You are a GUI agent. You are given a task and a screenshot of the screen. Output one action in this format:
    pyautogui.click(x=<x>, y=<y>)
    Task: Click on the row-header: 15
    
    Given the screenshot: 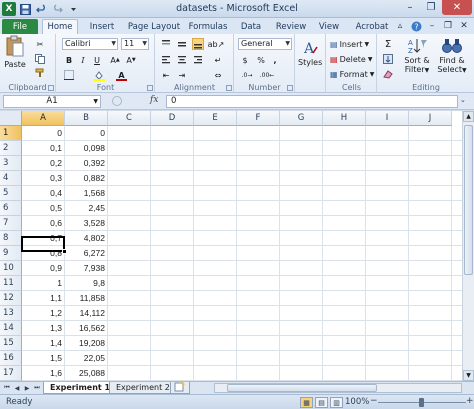 What is the action you would take?
    pyautogui.click(x=11, y=343)
    